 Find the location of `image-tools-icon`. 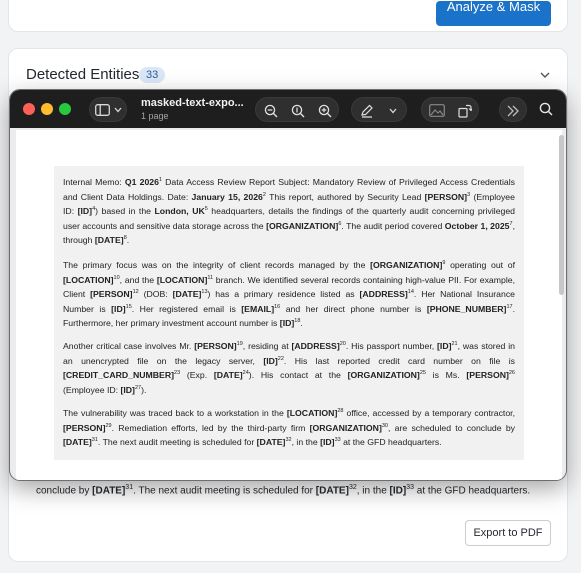

image-tools-icon is located at coordinates (437, 110).